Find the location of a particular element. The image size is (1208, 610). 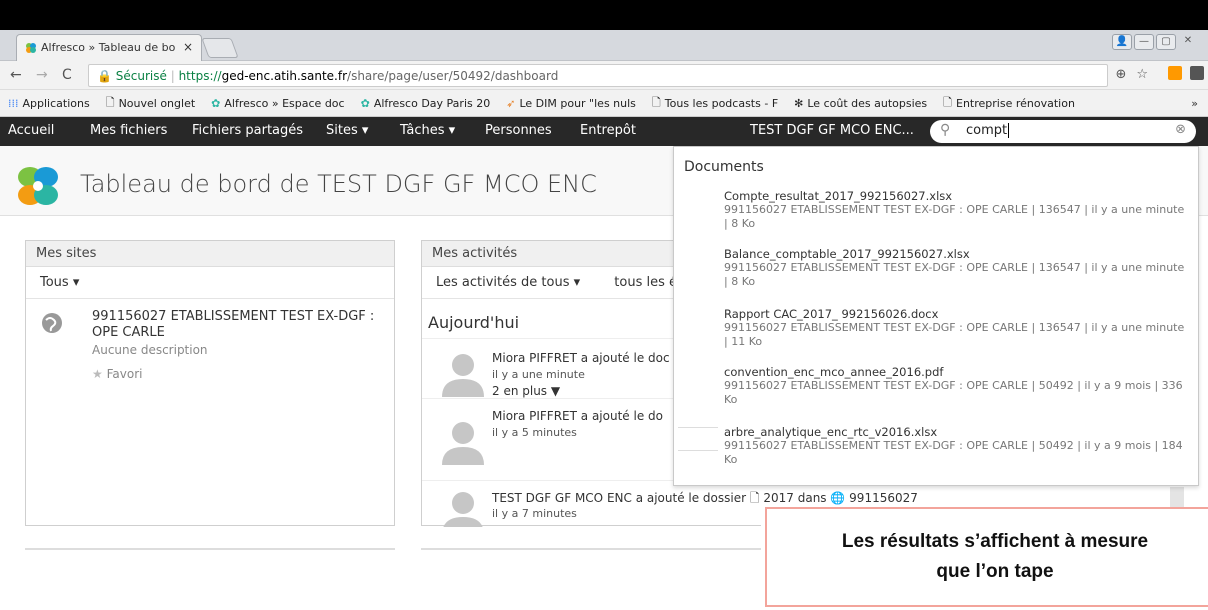

globe-icon: 🌐 is located at coordinates (838, 498).